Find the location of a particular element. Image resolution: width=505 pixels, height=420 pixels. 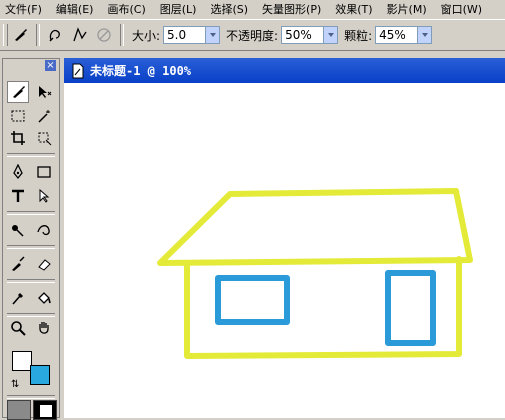

menu-effects: 效果(T) is located at coordinates (353, 9).